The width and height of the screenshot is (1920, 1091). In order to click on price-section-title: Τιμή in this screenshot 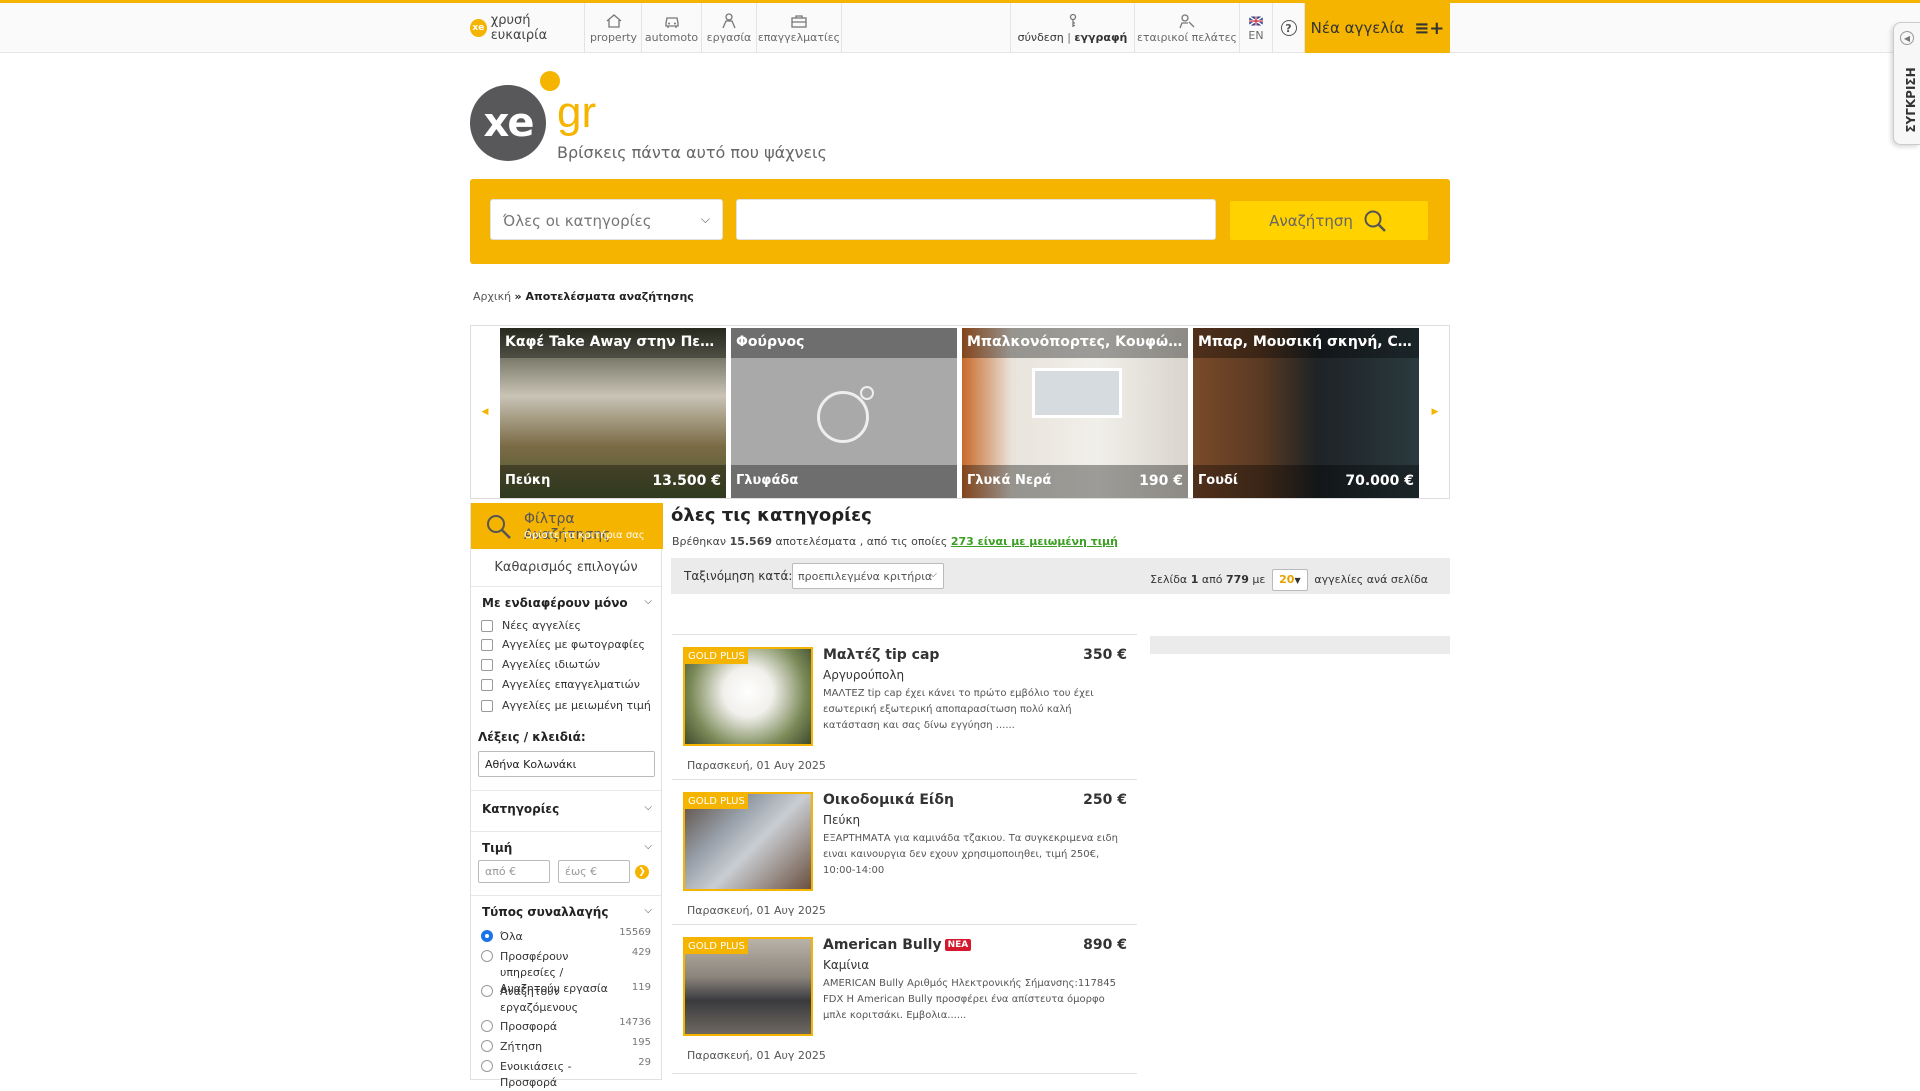, I will do `click(497, 848)`.